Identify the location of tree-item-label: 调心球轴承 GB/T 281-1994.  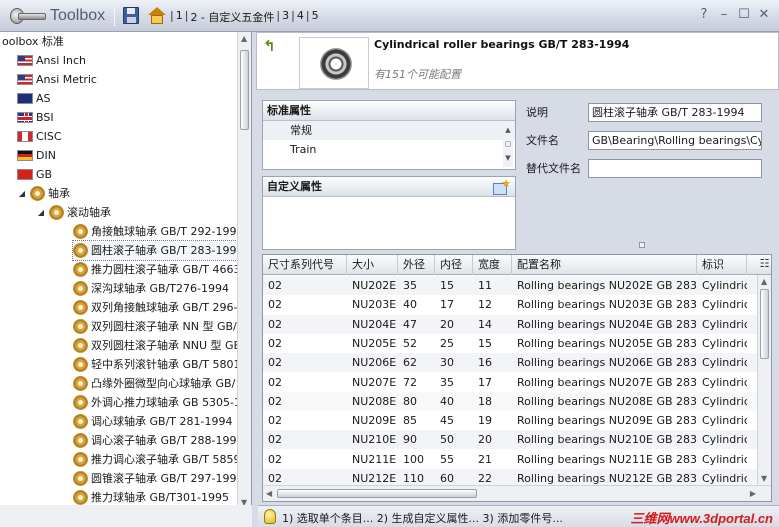
(162, 421).